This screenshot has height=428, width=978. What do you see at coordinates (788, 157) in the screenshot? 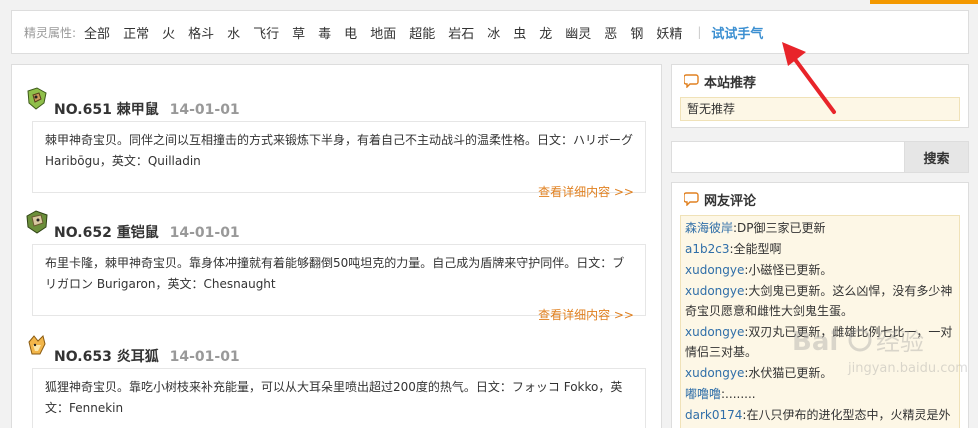
I see `search-input` at bounding box center [788, 157].